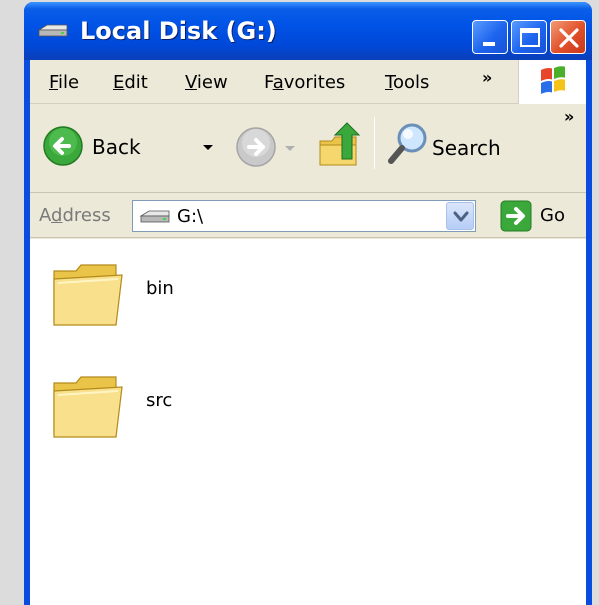 Image resolution: width=599 pixels, height=605 pixels. I want to click on list-item: src, so click(200, 407).